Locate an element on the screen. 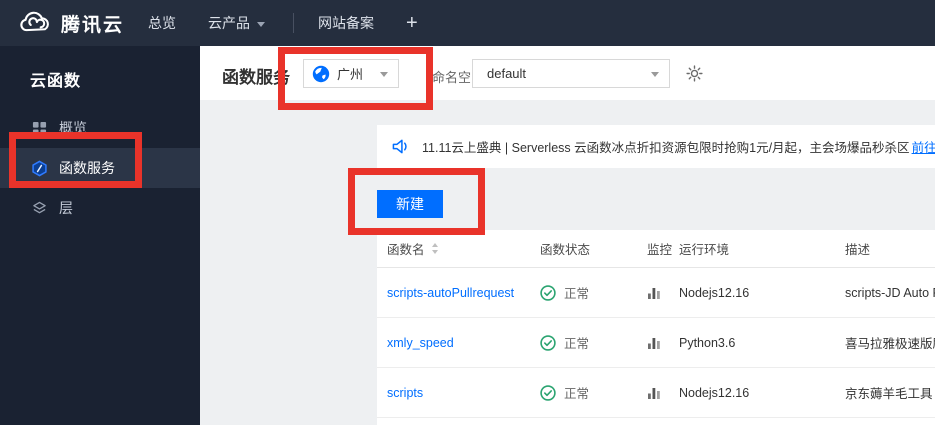  table-row: xmly_speed 正常 Python3.6 喜马拉雅极速版 is located at coordinates (656, 343).